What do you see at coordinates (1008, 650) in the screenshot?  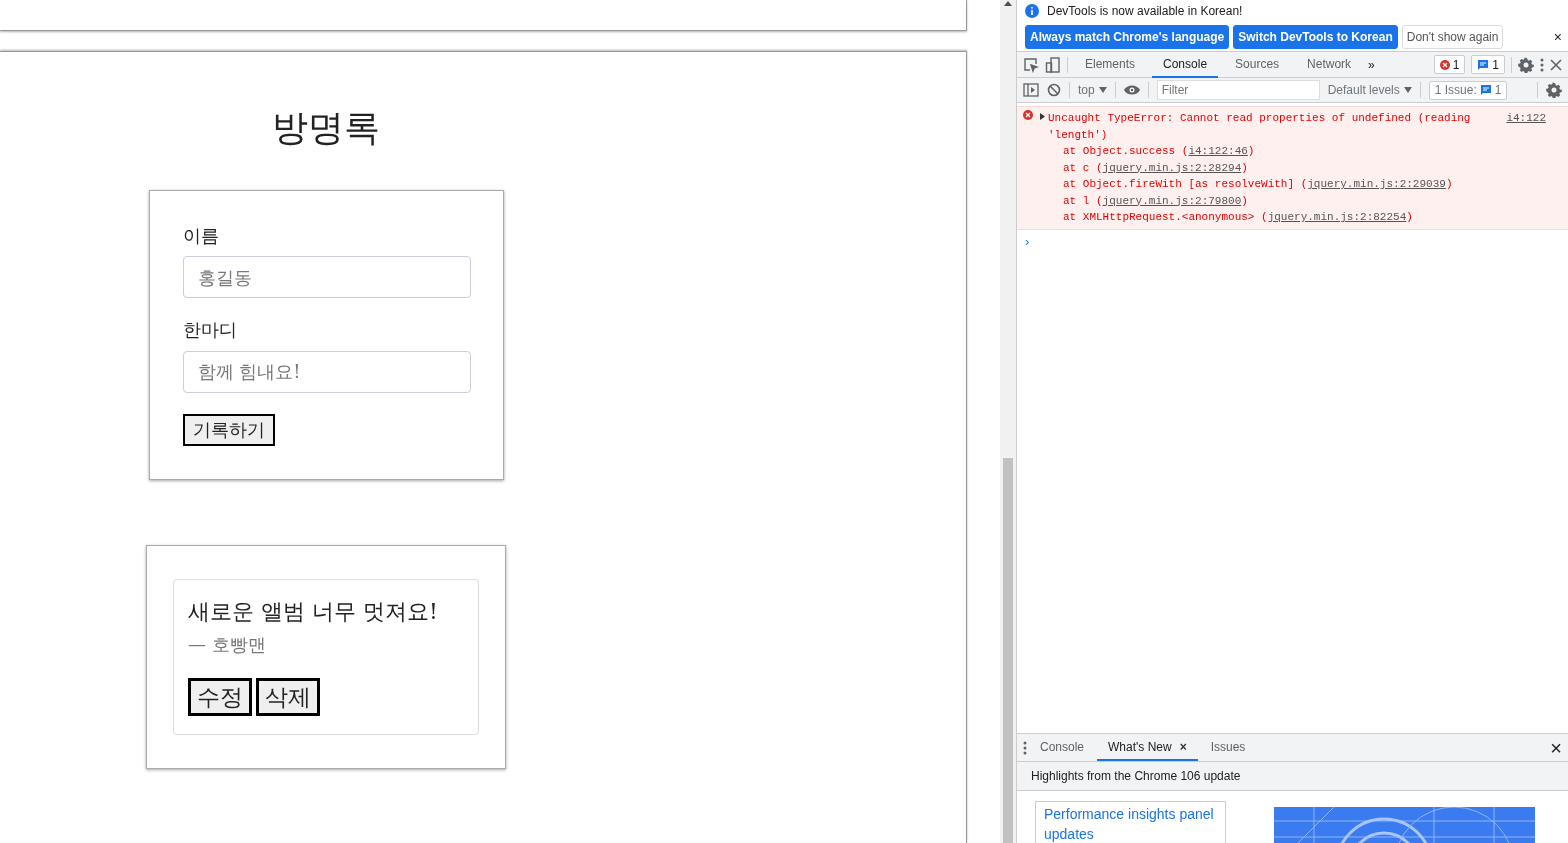 I see `scrollbar-thumb` at bounding box center [1008, 650].